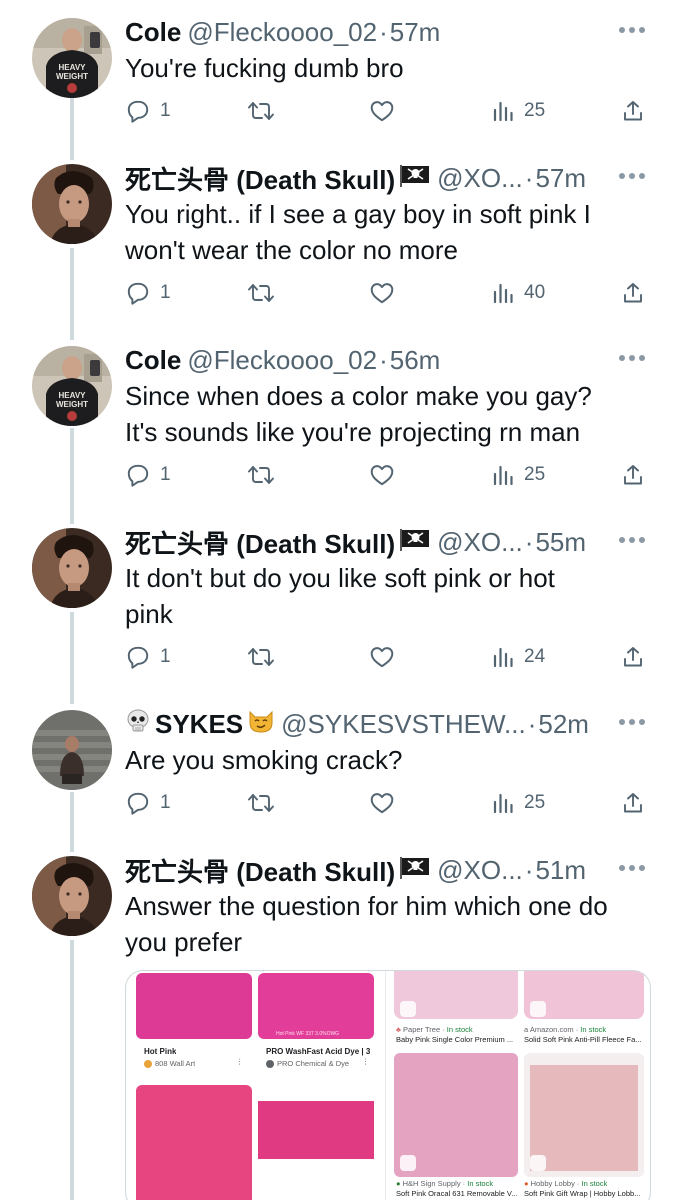 This screenshot has height=1200, width=681. I want to click on reply-count: 1, so click(165, 802).